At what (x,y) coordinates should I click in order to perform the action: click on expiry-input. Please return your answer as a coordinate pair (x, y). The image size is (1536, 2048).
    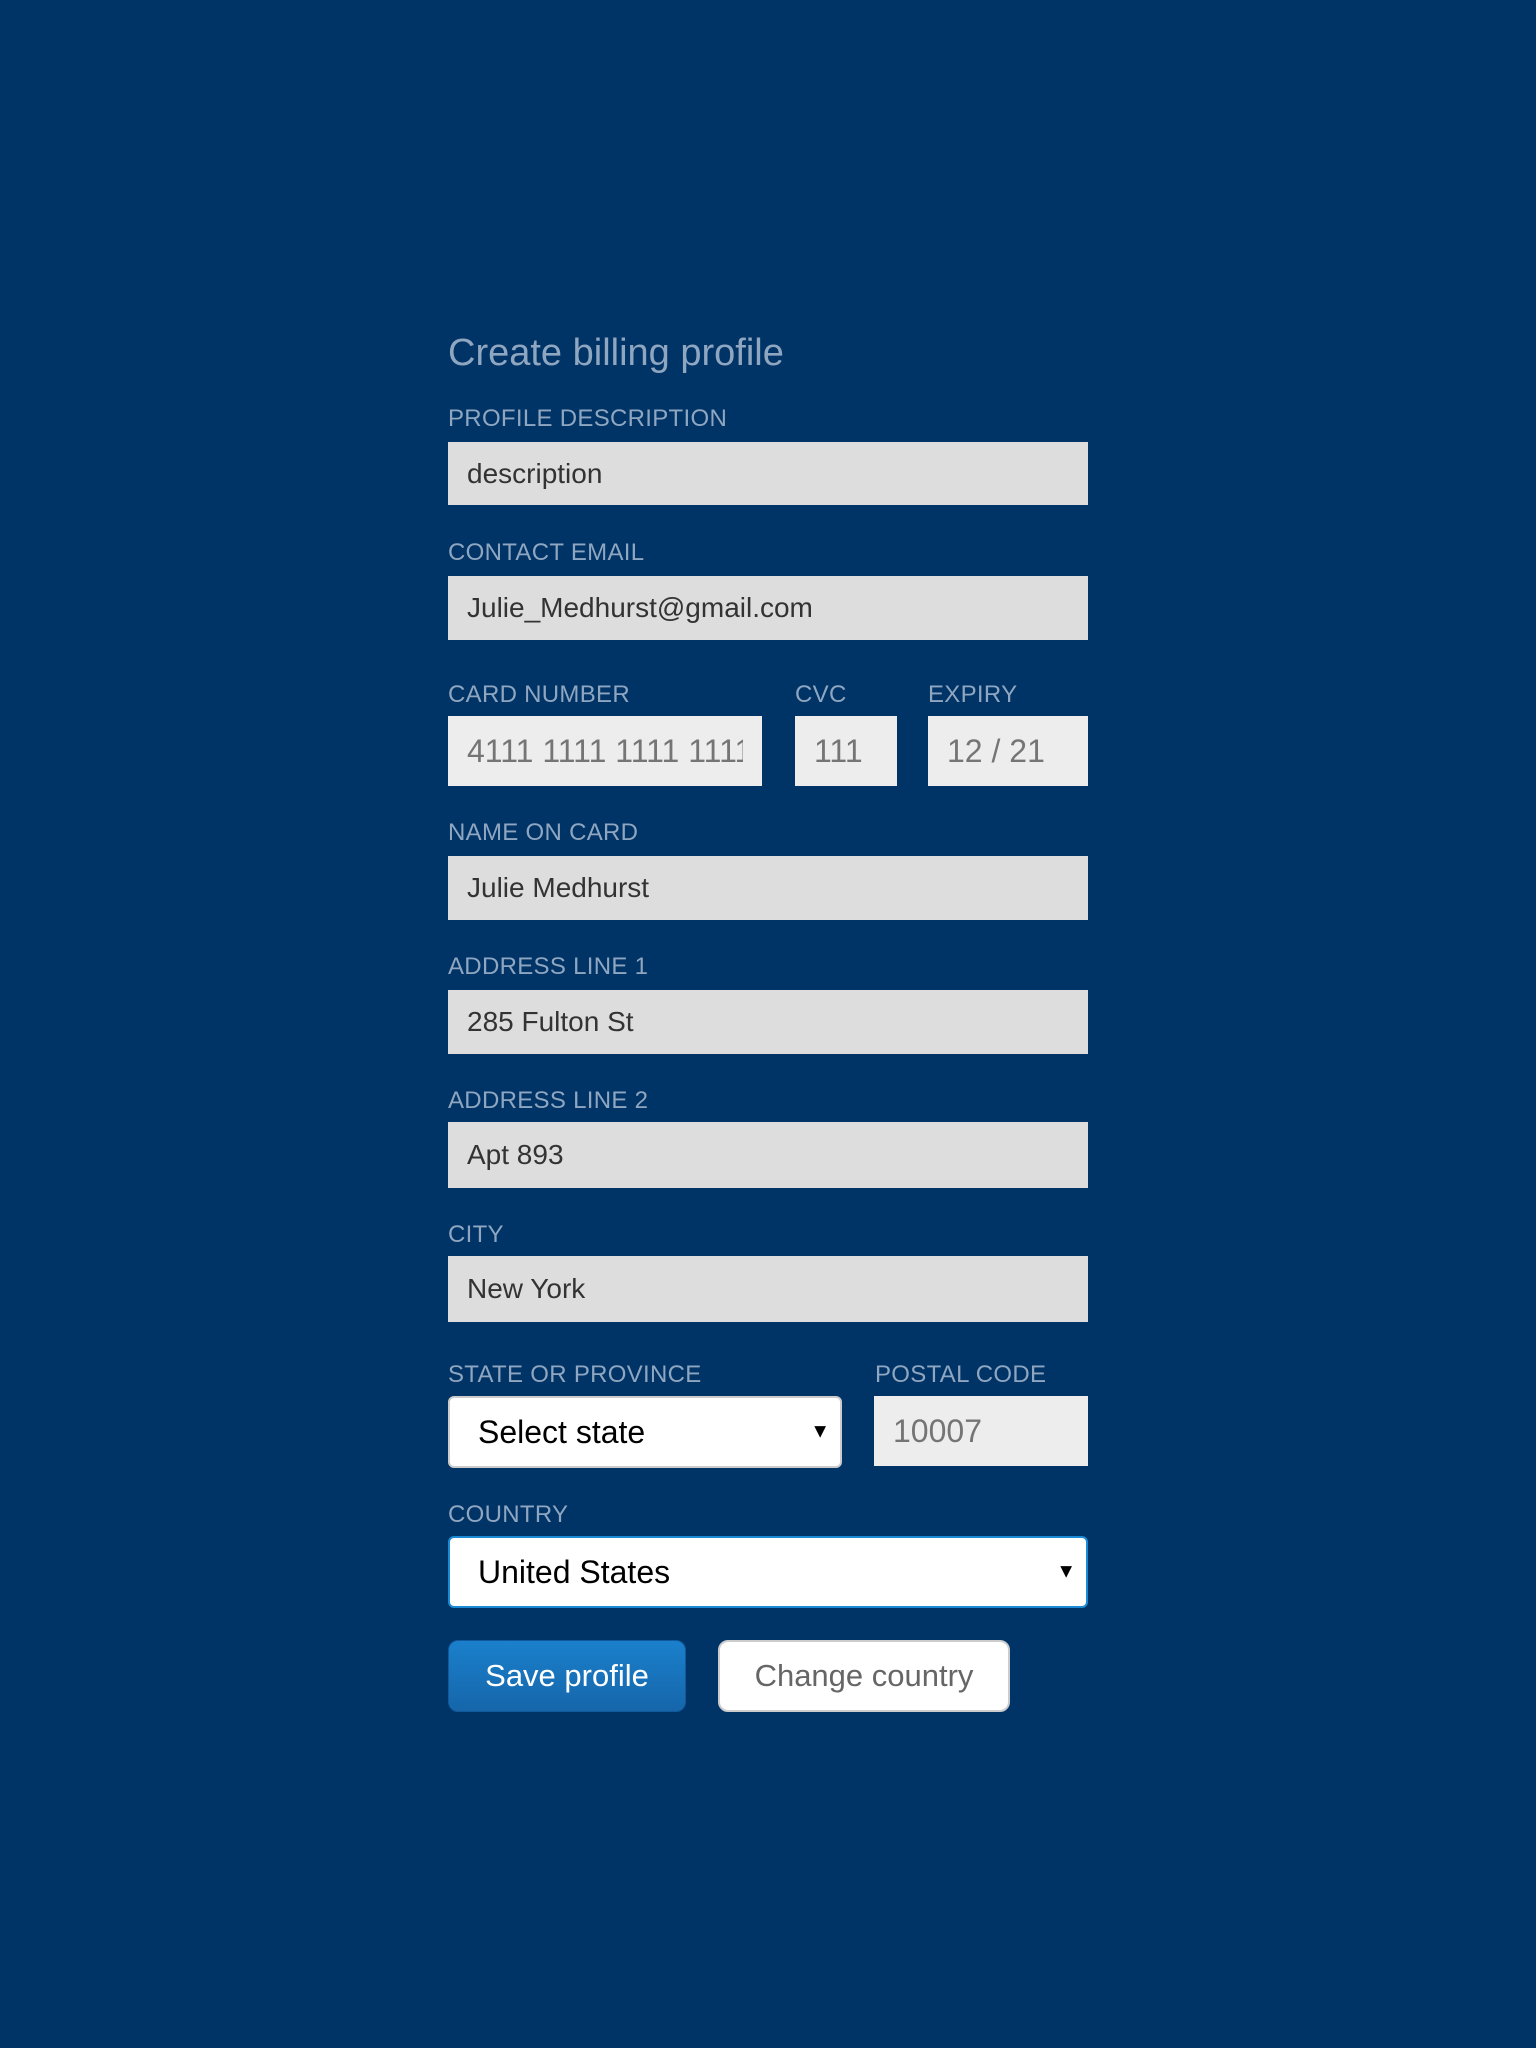
    Looking at the image, I should click on (1008, 751).